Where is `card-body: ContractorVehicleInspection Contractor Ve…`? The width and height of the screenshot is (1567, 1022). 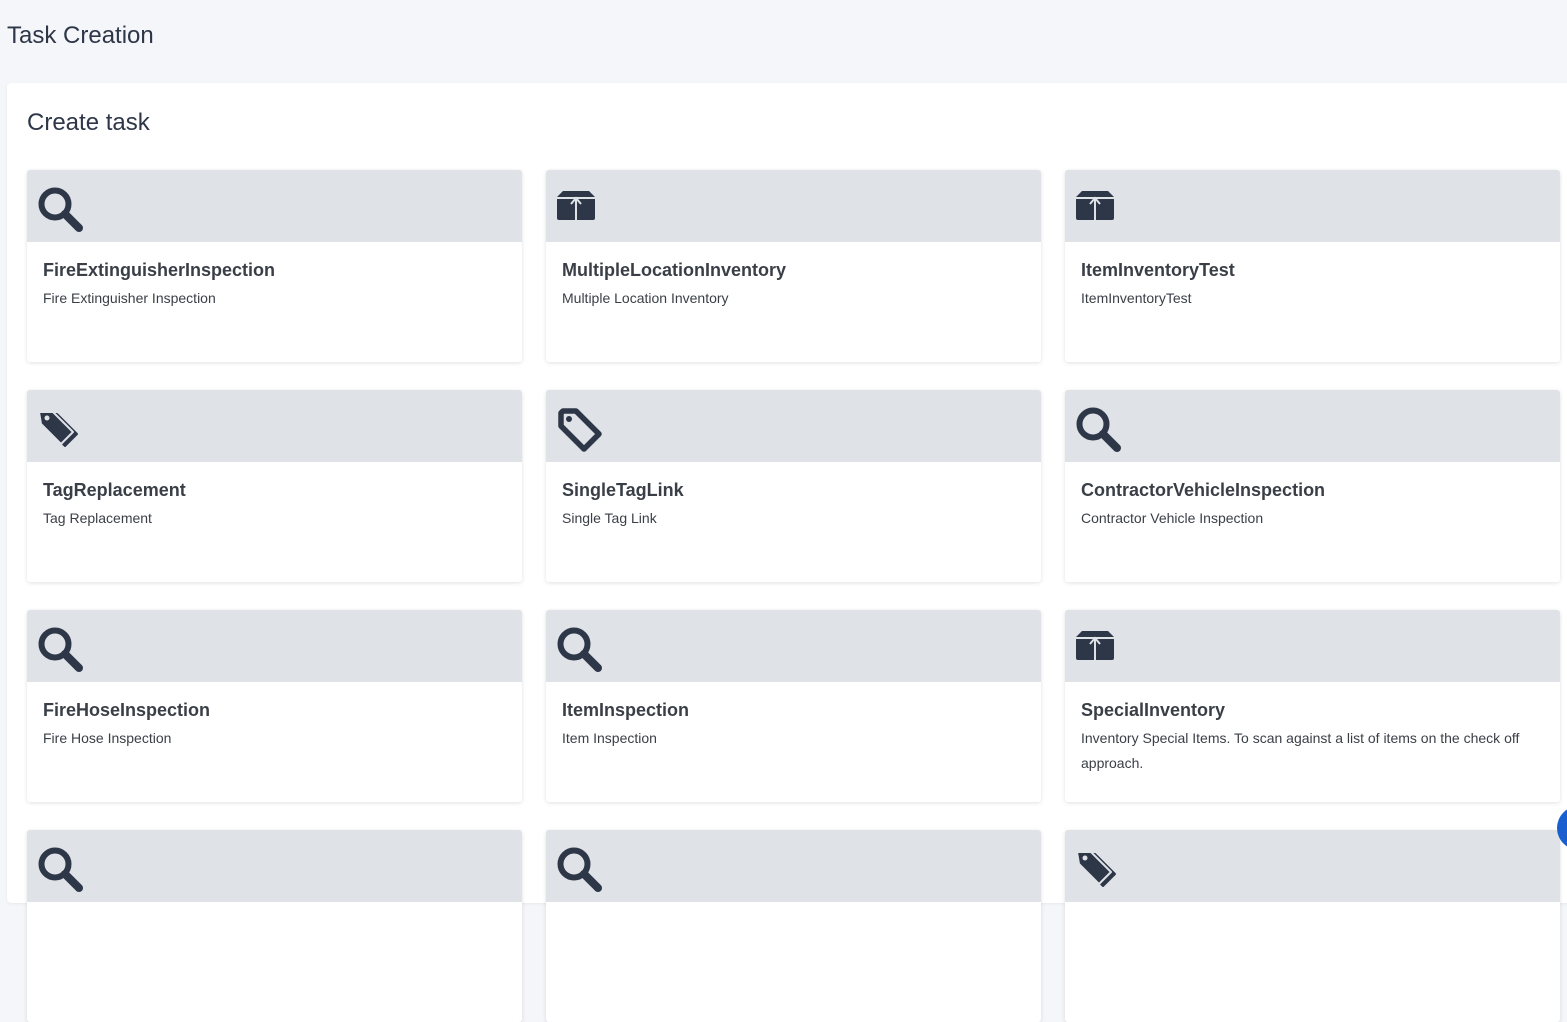 card-body: ContractorVehicleInspection Contractor Ve… is located at coordinates (1312, 496).